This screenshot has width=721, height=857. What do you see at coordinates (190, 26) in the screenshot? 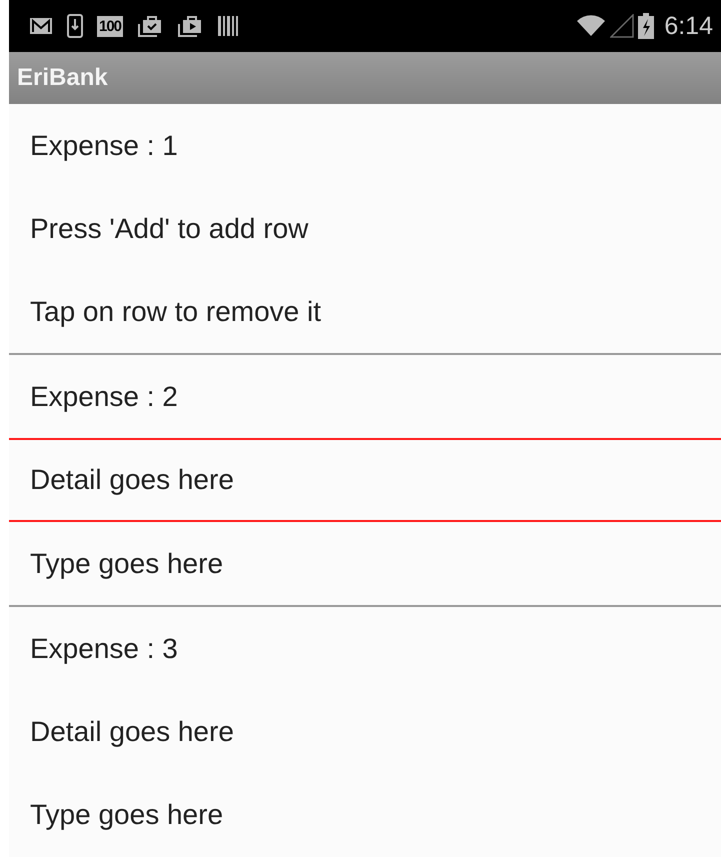
I see `briefcase-play-icon` at bounding box center [190, 26].